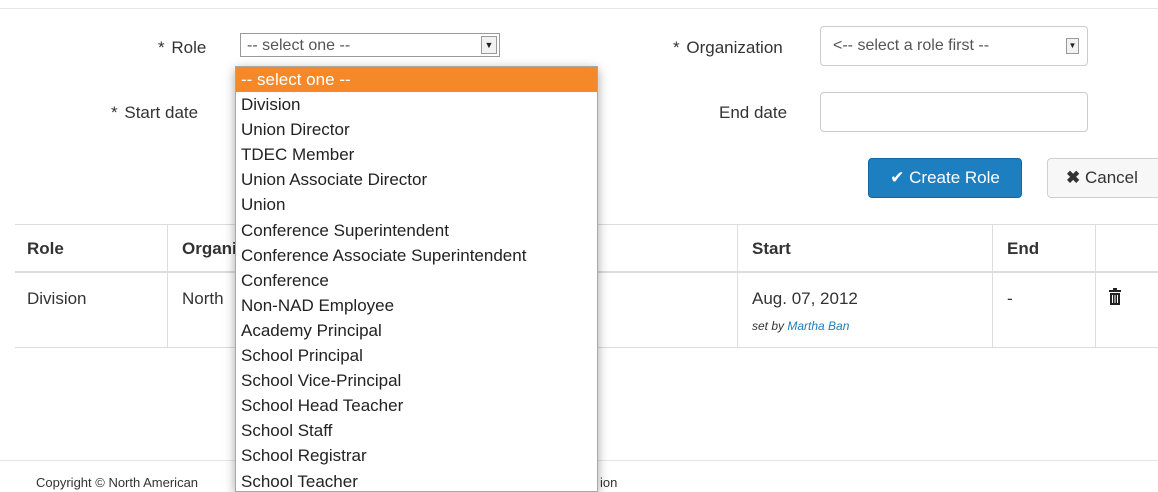 The height and width of the screenshot is (492, 1158). I want to click on trash-icon, so click(1115, 297).